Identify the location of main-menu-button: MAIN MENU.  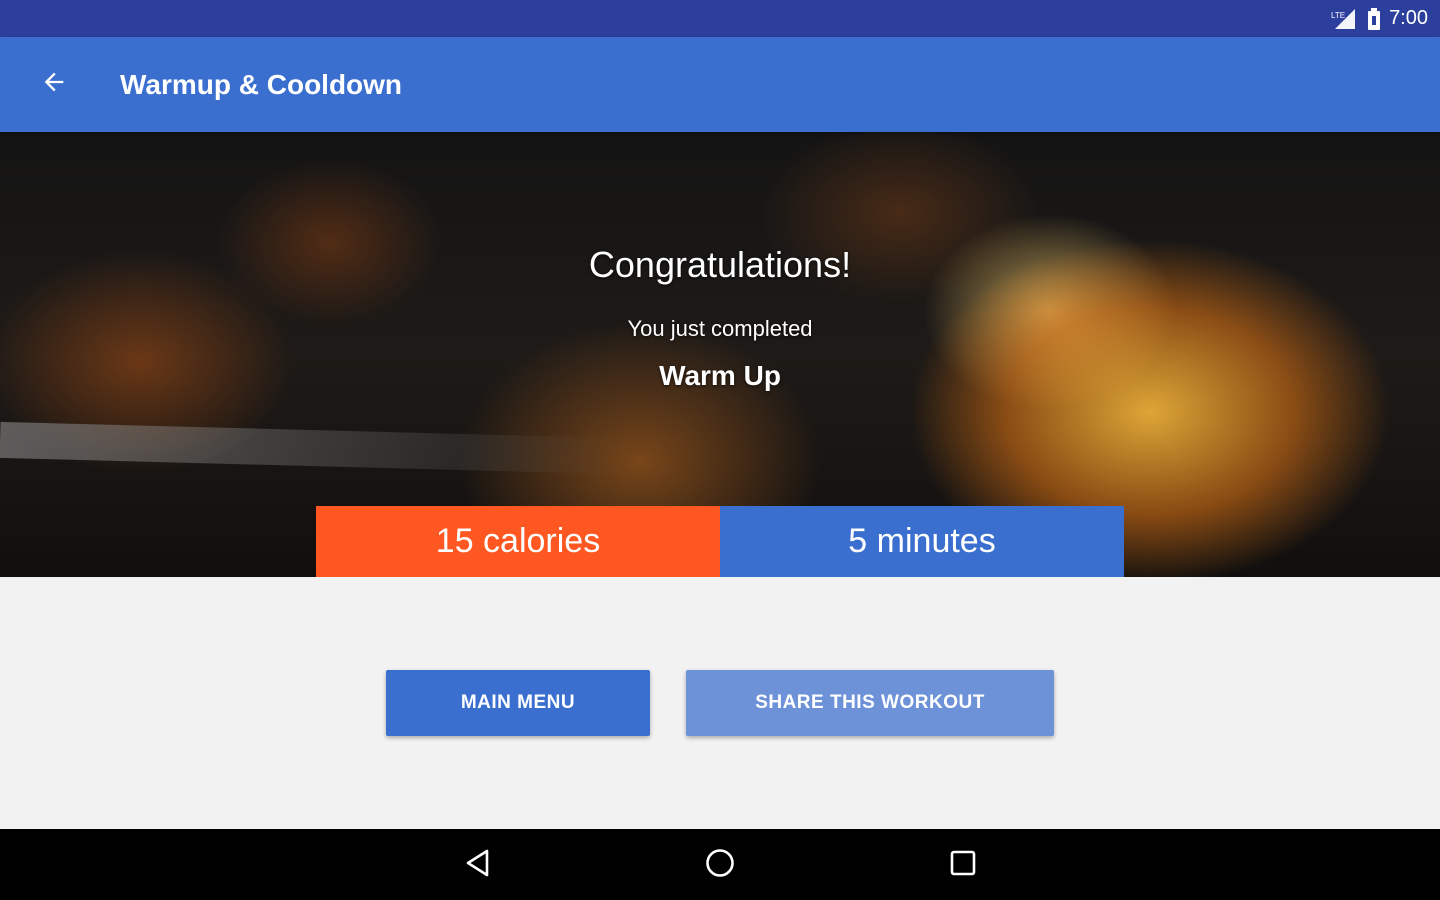
(518, 703).